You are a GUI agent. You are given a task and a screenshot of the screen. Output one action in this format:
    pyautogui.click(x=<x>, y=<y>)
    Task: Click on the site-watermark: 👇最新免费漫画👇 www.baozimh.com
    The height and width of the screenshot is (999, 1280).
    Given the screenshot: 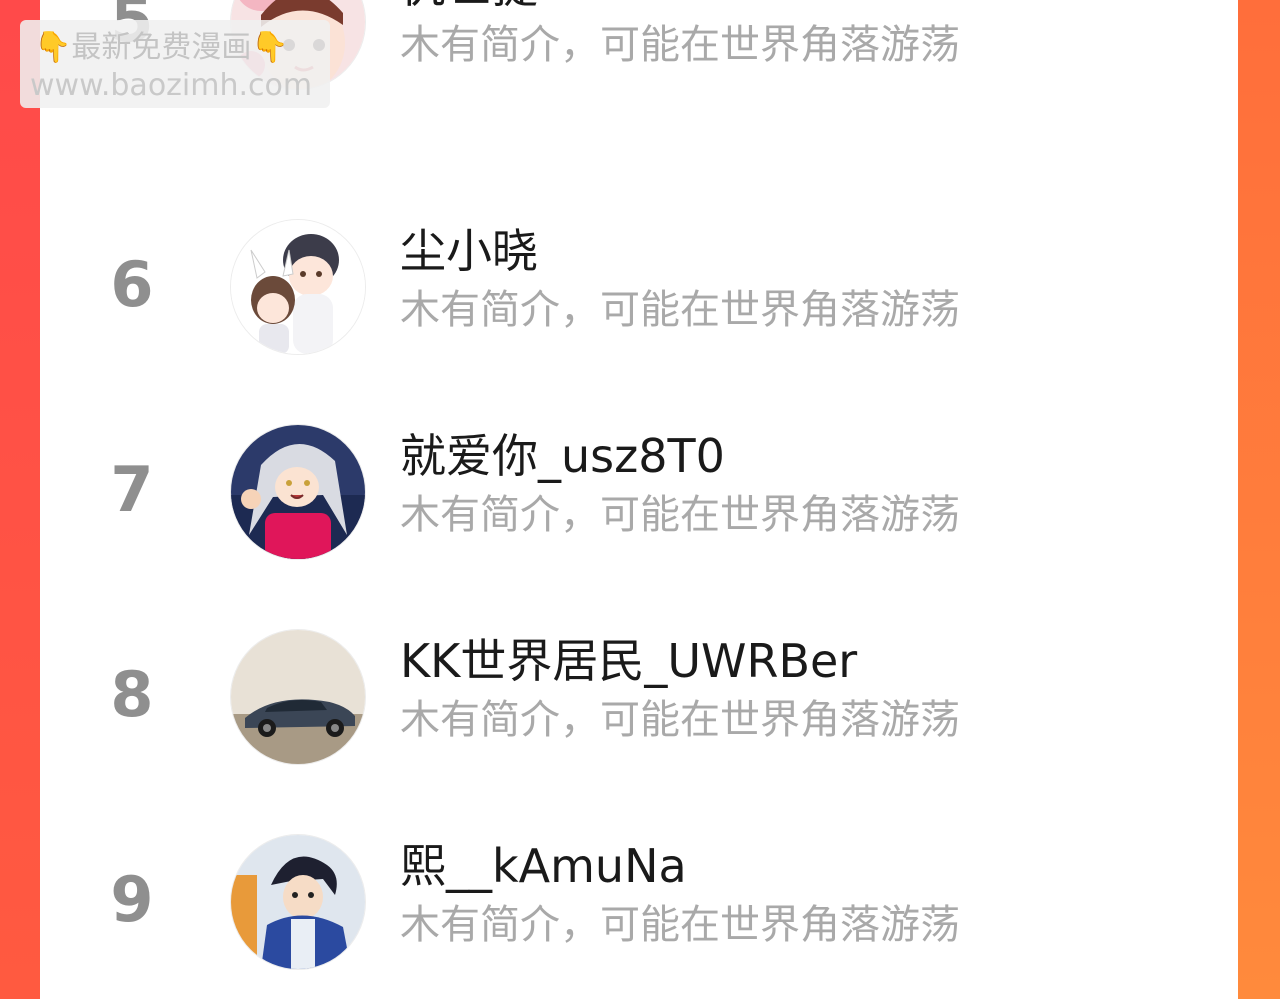 What is the action you would take?
    pyautogui.click(x=175, y=64)
    